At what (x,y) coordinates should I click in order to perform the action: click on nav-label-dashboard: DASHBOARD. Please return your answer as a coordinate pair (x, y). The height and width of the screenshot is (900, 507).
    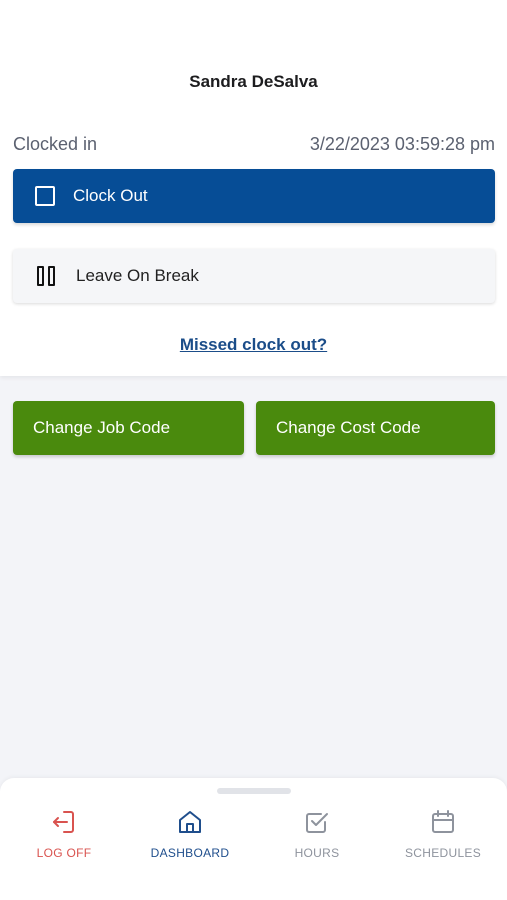
    Looking at the image, I should click on (190, 853).